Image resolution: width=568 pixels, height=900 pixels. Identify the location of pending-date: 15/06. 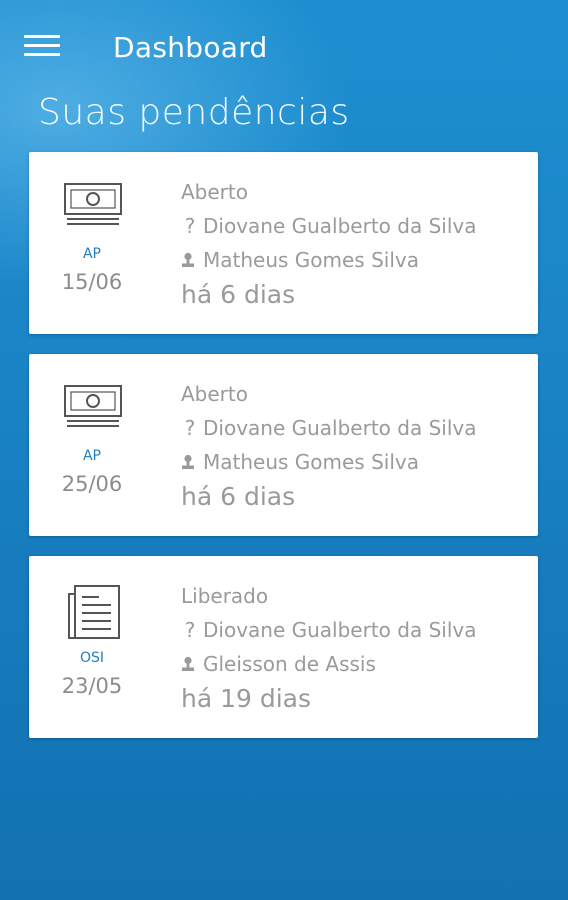
(92, 282).